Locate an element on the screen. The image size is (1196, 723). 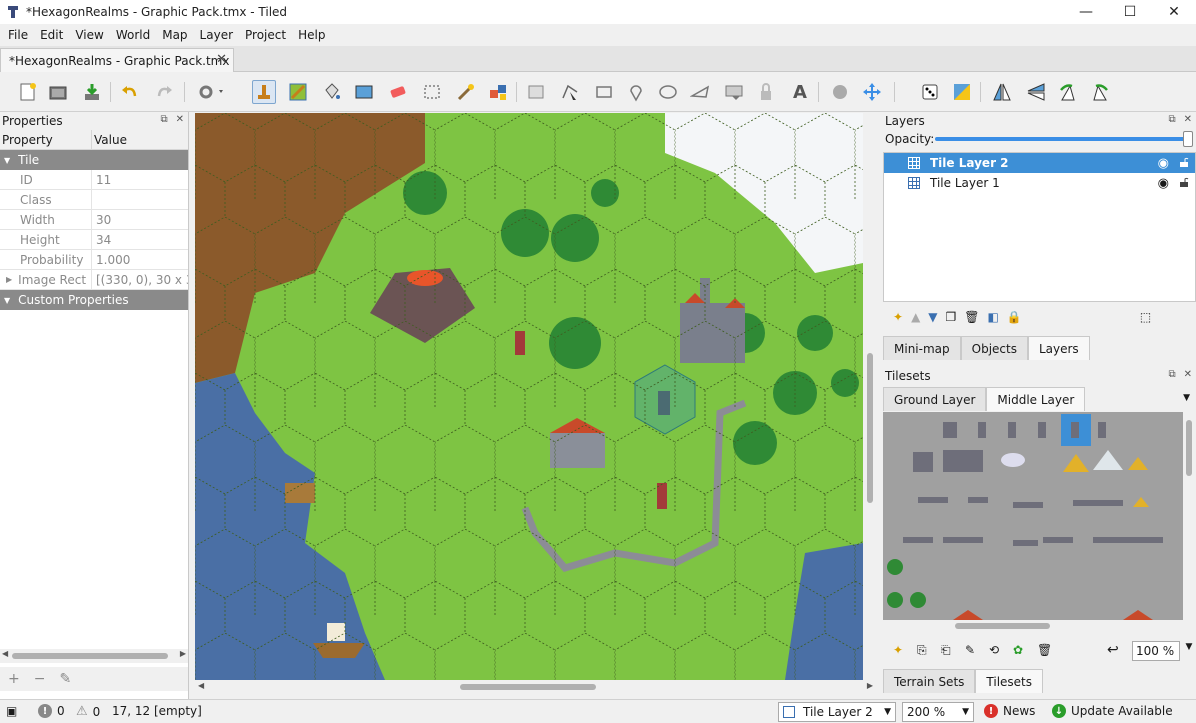
properties-horizontal-scrollbar: ◀ ▶ is located at coordinates (94, 656).